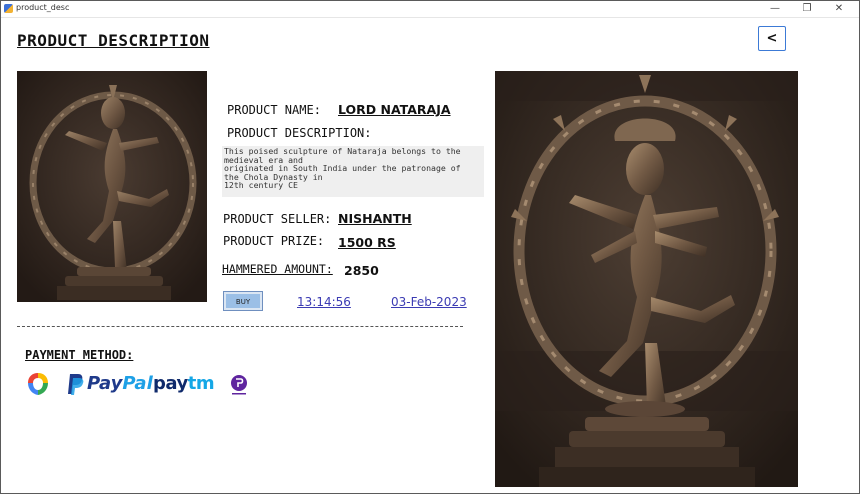 The width and height of the screenshot is (860, 494). I want to click on product-seller-label: PRODUCT SELLER:, so click(277, 219).